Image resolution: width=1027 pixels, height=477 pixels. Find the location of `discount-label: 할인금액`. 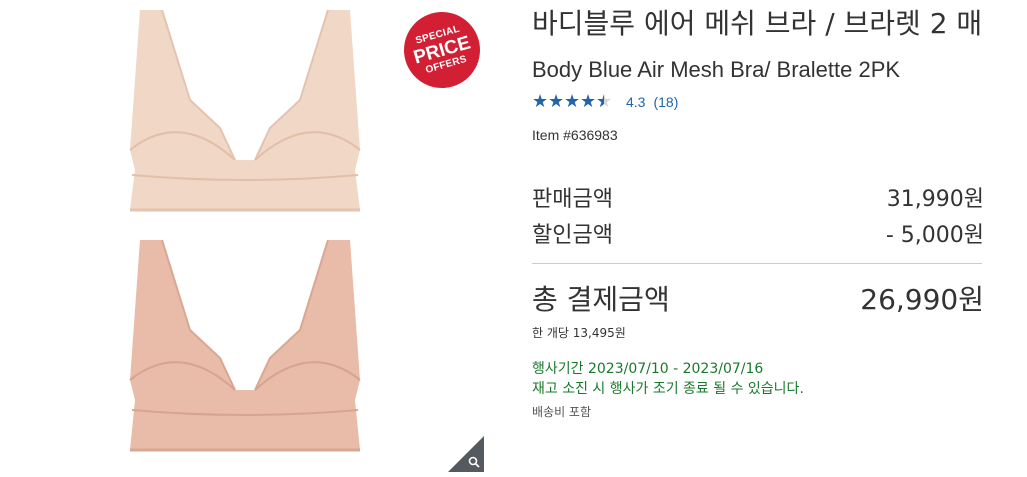

discount-label: 할인금액 is located at coordinates (572, 235).